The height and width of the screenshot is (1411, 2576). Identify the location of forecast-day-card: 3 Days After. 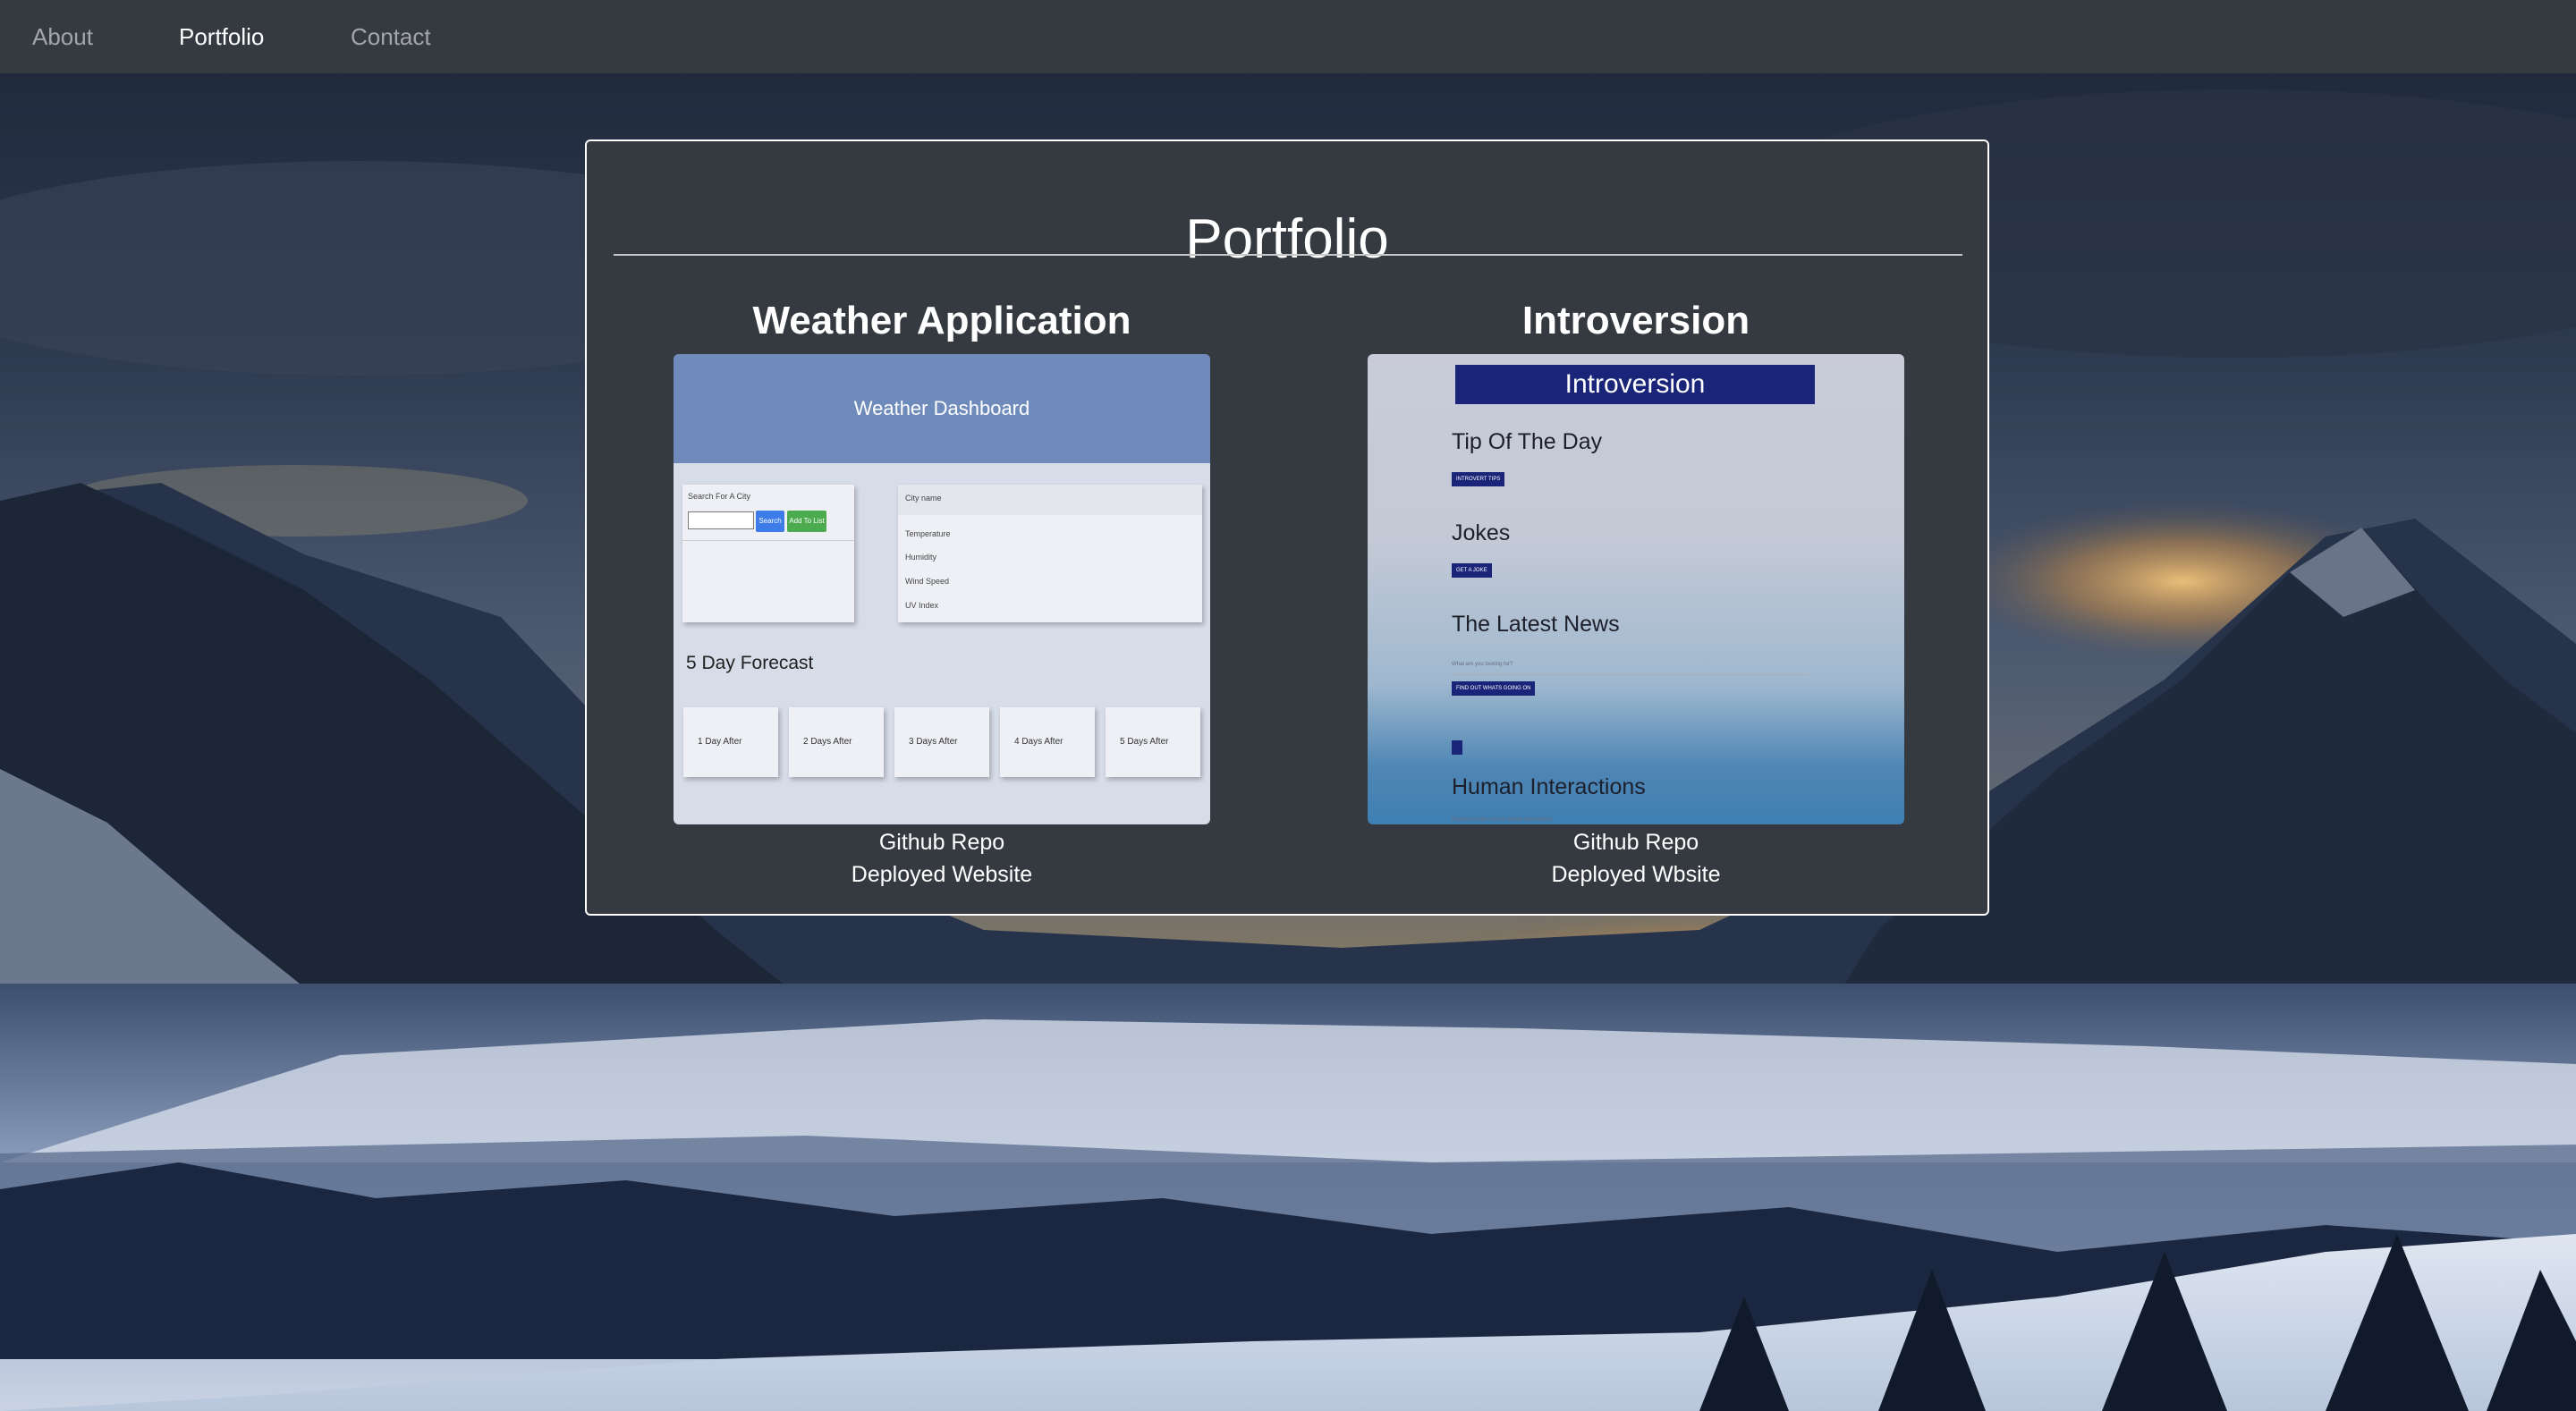
(941, 742).